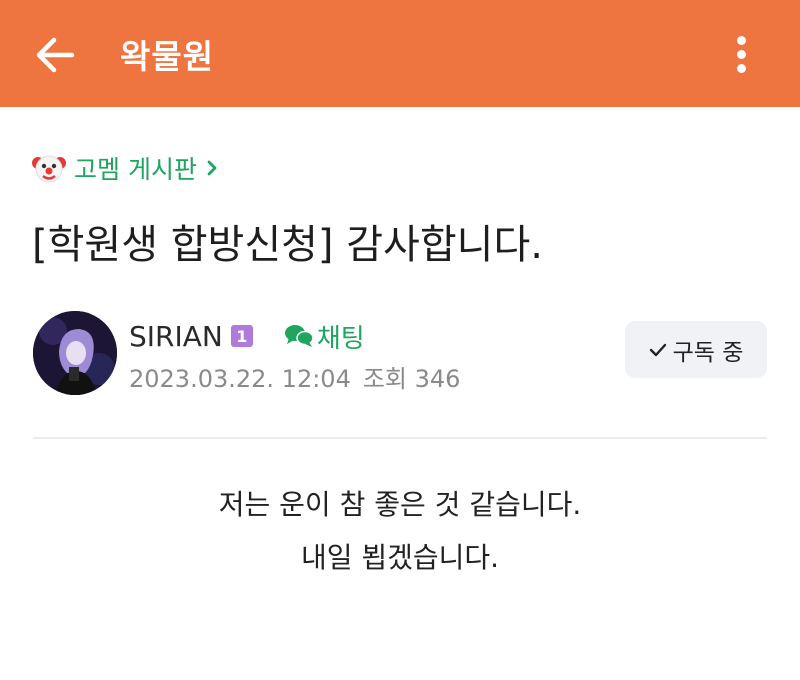 This screenshot has width=800, height=680. Describe the element at coordinates (240, 379) in the screenshot. I see `post-date: 2023.03.22. 12:04` at that location.